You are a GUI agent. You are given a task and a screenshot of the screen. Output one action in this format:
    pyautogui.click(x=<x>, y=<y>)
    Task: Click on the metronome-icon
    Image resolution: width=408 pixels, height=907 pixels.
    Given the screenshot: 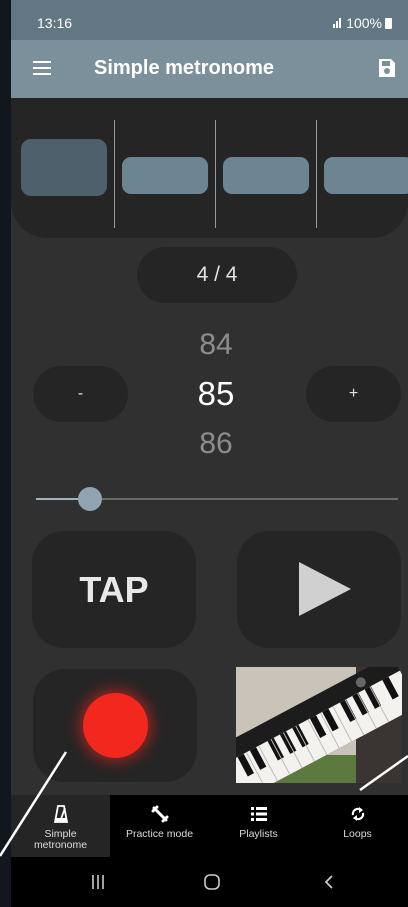 What is the action you would take?
    pyautogui.click(x=60, y=814)
    